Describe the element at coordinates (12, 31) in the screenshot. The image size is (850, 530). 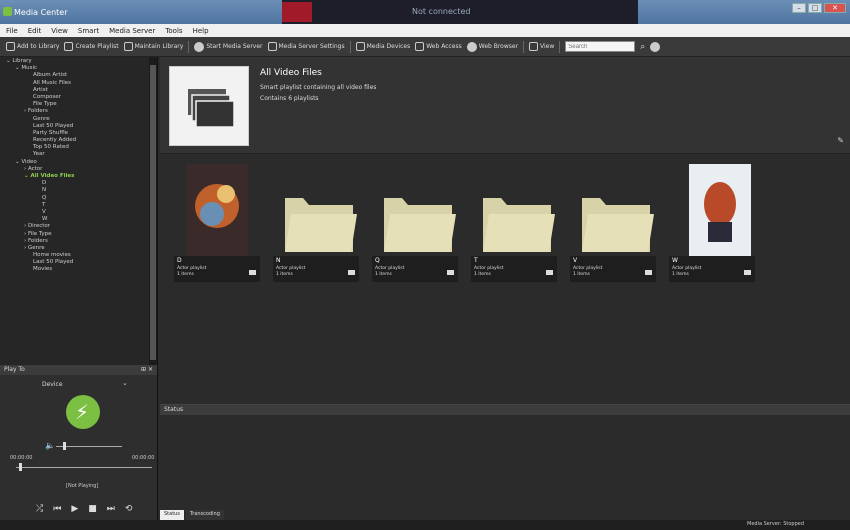
I see `menu-file: File` at that location.